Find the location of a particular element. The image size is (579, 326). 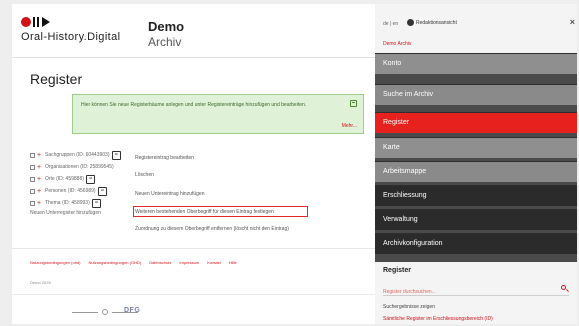

node-label: Thema (ID: 458993) is located at coordinates (67, 203).